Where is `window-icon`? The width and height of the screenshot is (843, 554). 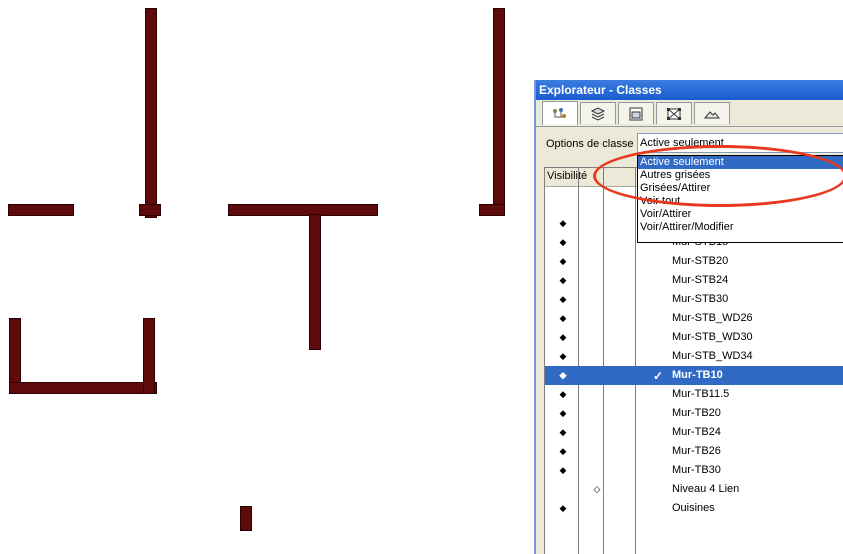
window-icon is located at coordinates (636, 114).